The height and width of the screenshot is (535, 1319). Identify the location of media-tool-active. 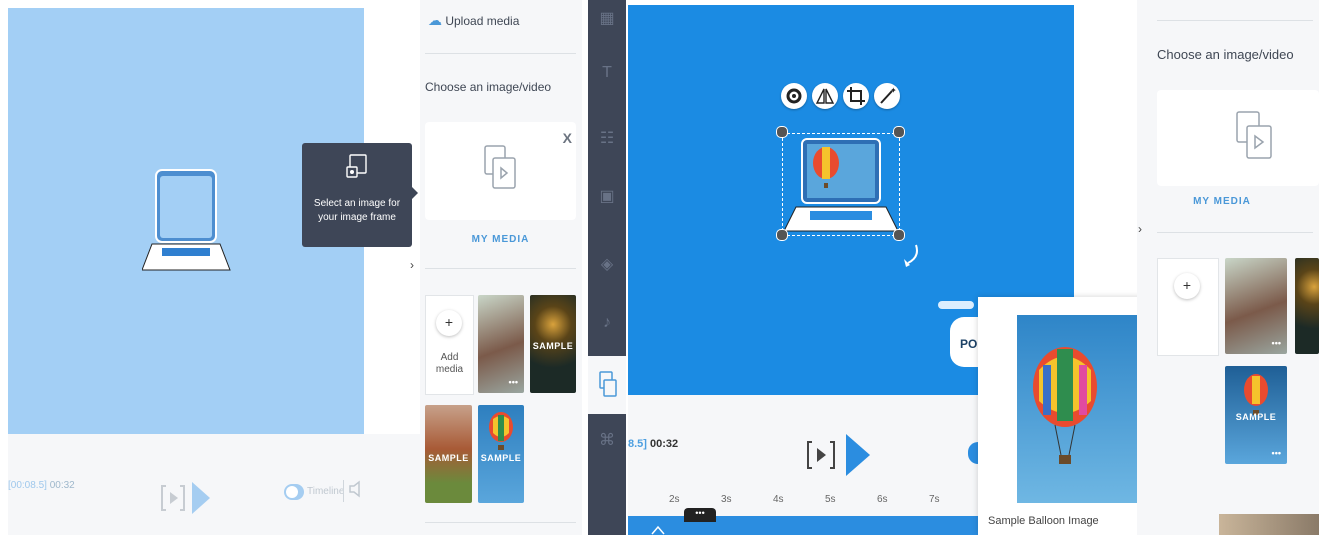
(607, 385).